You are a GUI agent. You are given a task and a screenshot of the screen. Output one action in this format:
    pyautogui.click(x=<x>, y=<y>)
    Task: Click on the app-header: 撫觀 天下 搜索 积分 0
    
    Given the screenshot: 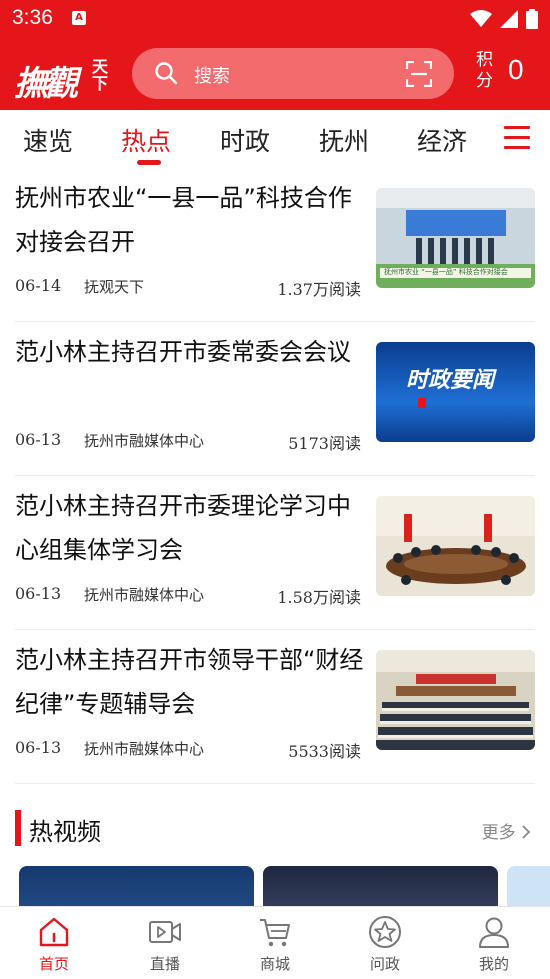 What is the action you would take?
    pyautogui.click(x=275, y=75)
    